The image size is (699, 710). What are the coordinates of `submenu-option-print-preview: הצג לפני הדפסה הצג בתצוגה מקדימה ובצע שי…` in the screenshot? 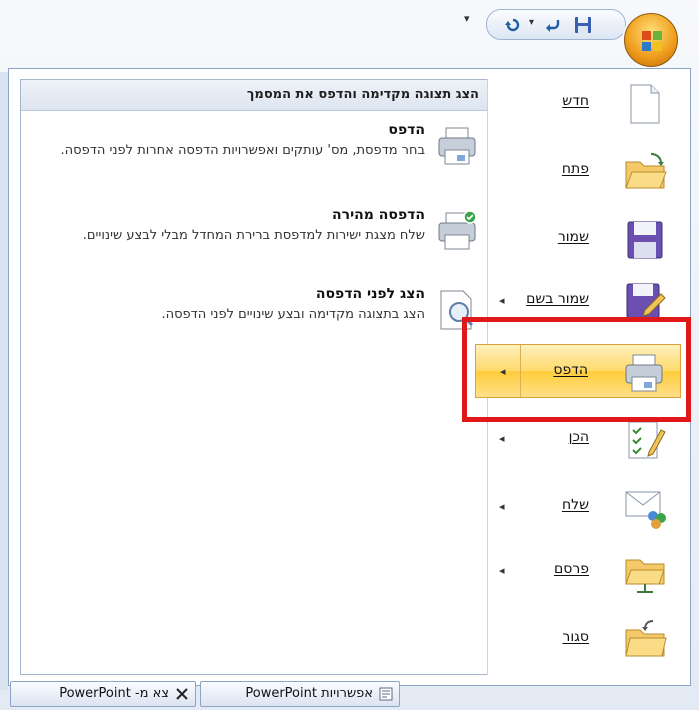 It's located at (254, 318).